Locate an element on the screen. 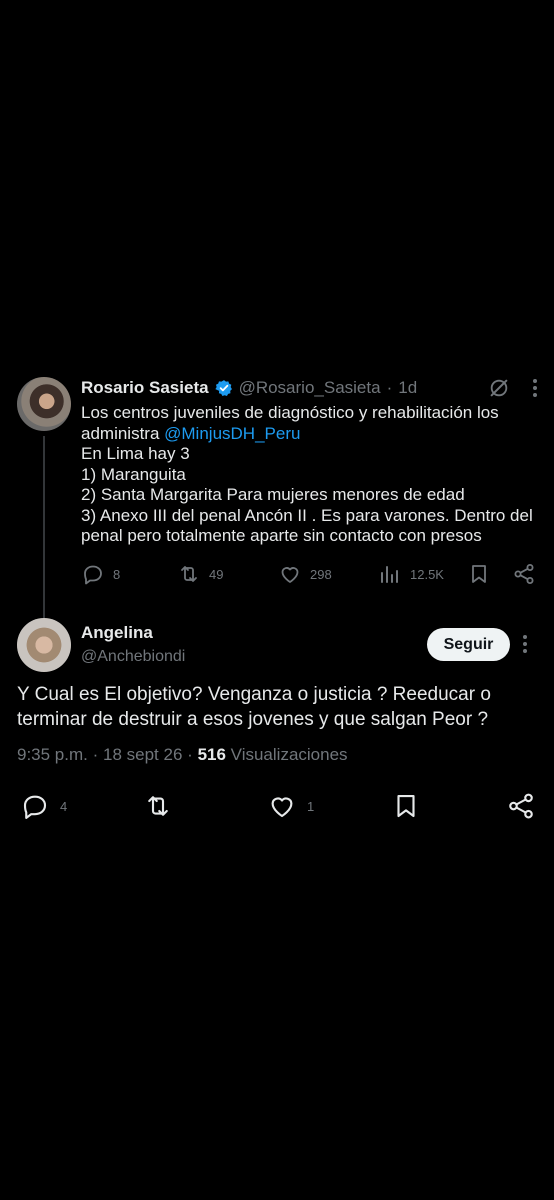 This screenshot has width=554, height=1200. like-button: 1 is located at coordinates (290, 806).